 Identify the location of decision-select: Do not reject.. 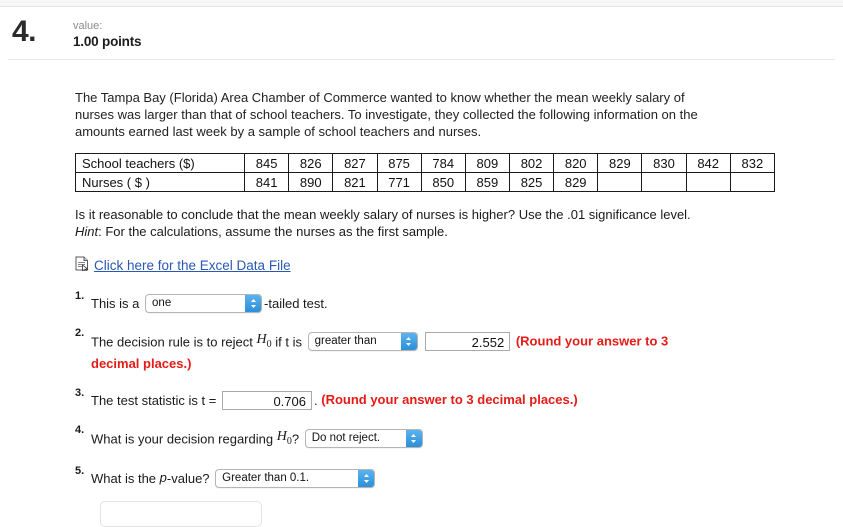
(363, 439).